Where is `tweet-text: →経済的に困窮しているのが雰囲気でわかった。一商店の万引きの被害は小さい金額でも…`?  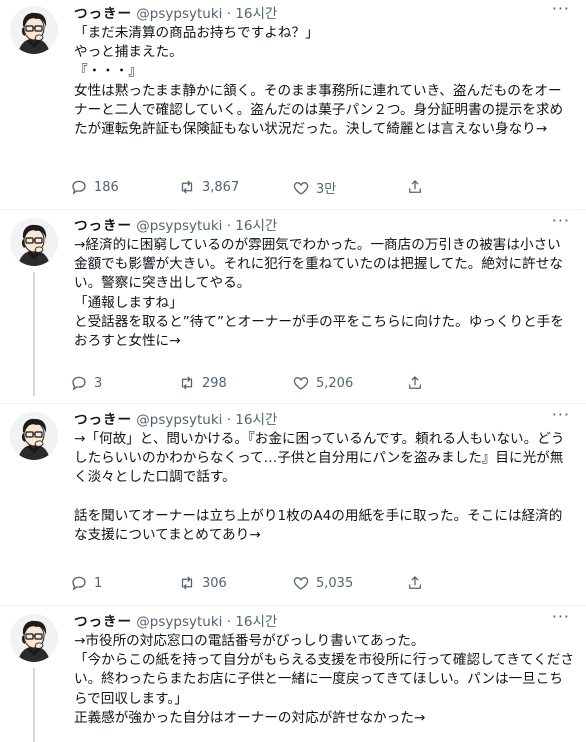 tweet-text: →経済的に困窮しているのが雰囲気でわかった。一商店の万引きの被害は小さい金額でも… is located at coordinates (319, 293).